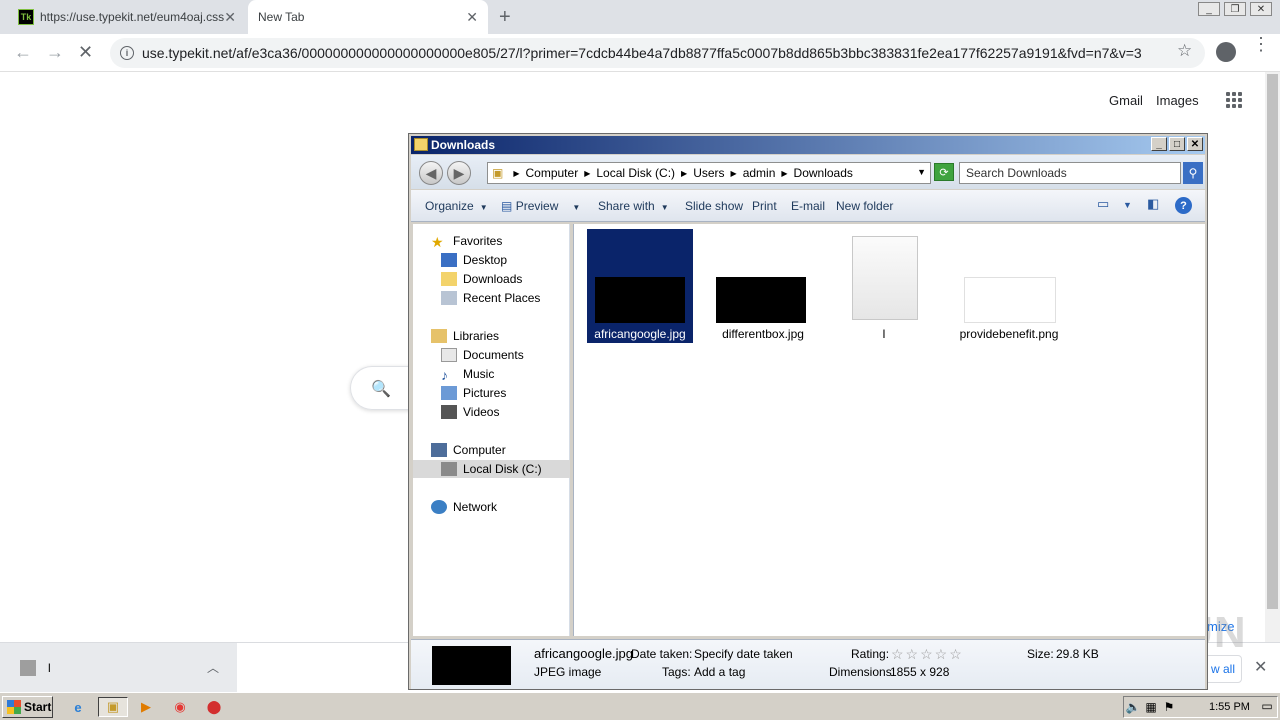  I want to click on organize-button: Organize ▼, so click(456, 206).